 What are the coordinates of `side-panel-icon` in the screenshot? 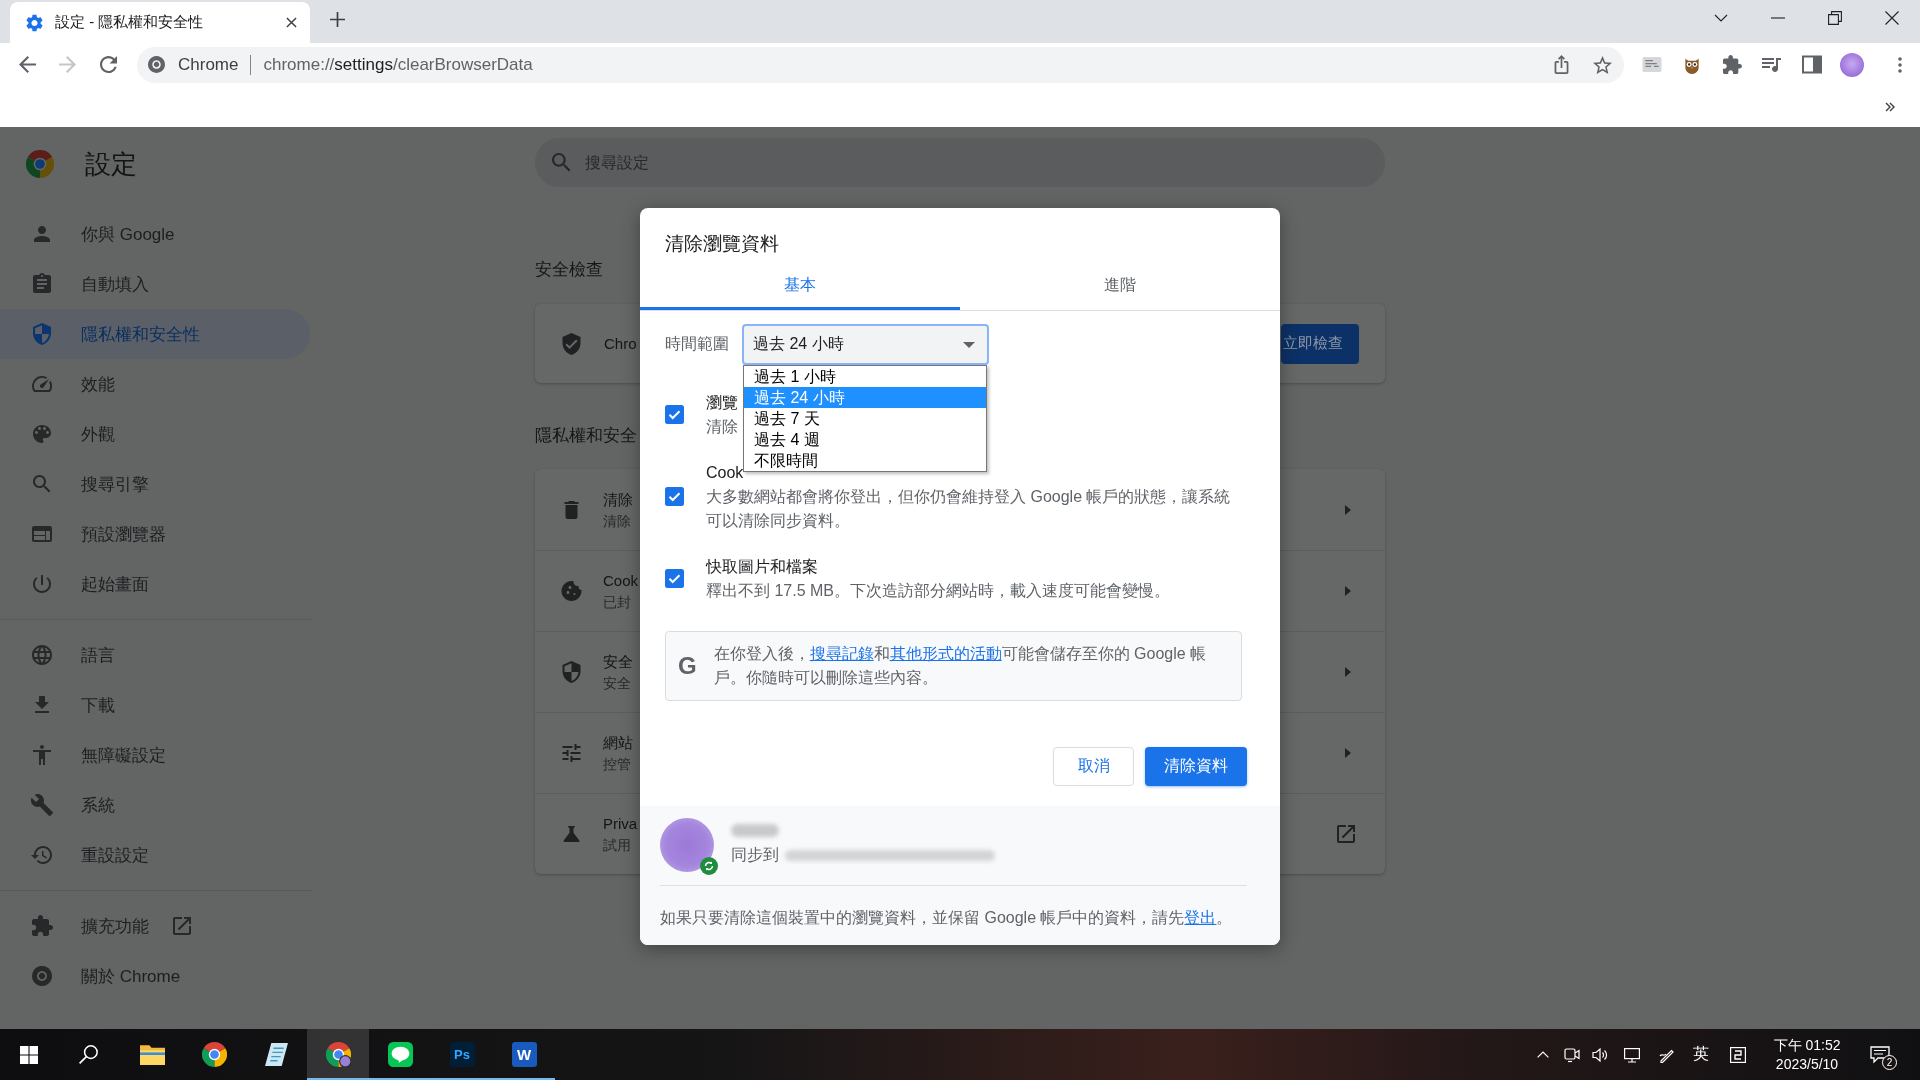 It's located at (1812, 64).